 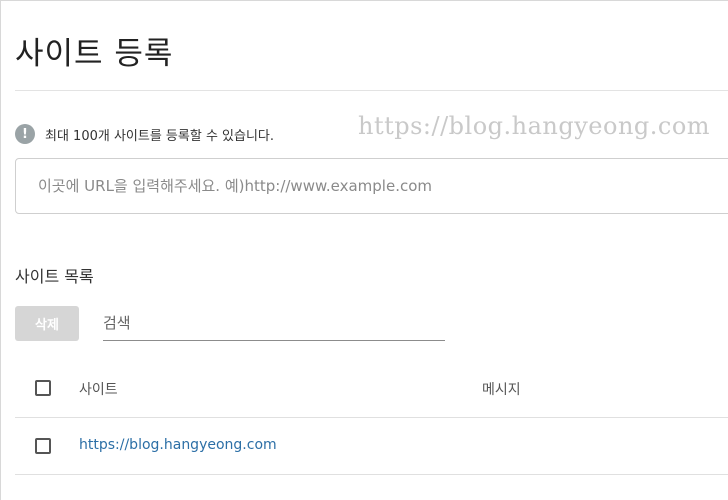 What do you see at coordinates (47, 323) in the screenshot?
I see `delete-button: 삭제` at bounding box center [47, 323].